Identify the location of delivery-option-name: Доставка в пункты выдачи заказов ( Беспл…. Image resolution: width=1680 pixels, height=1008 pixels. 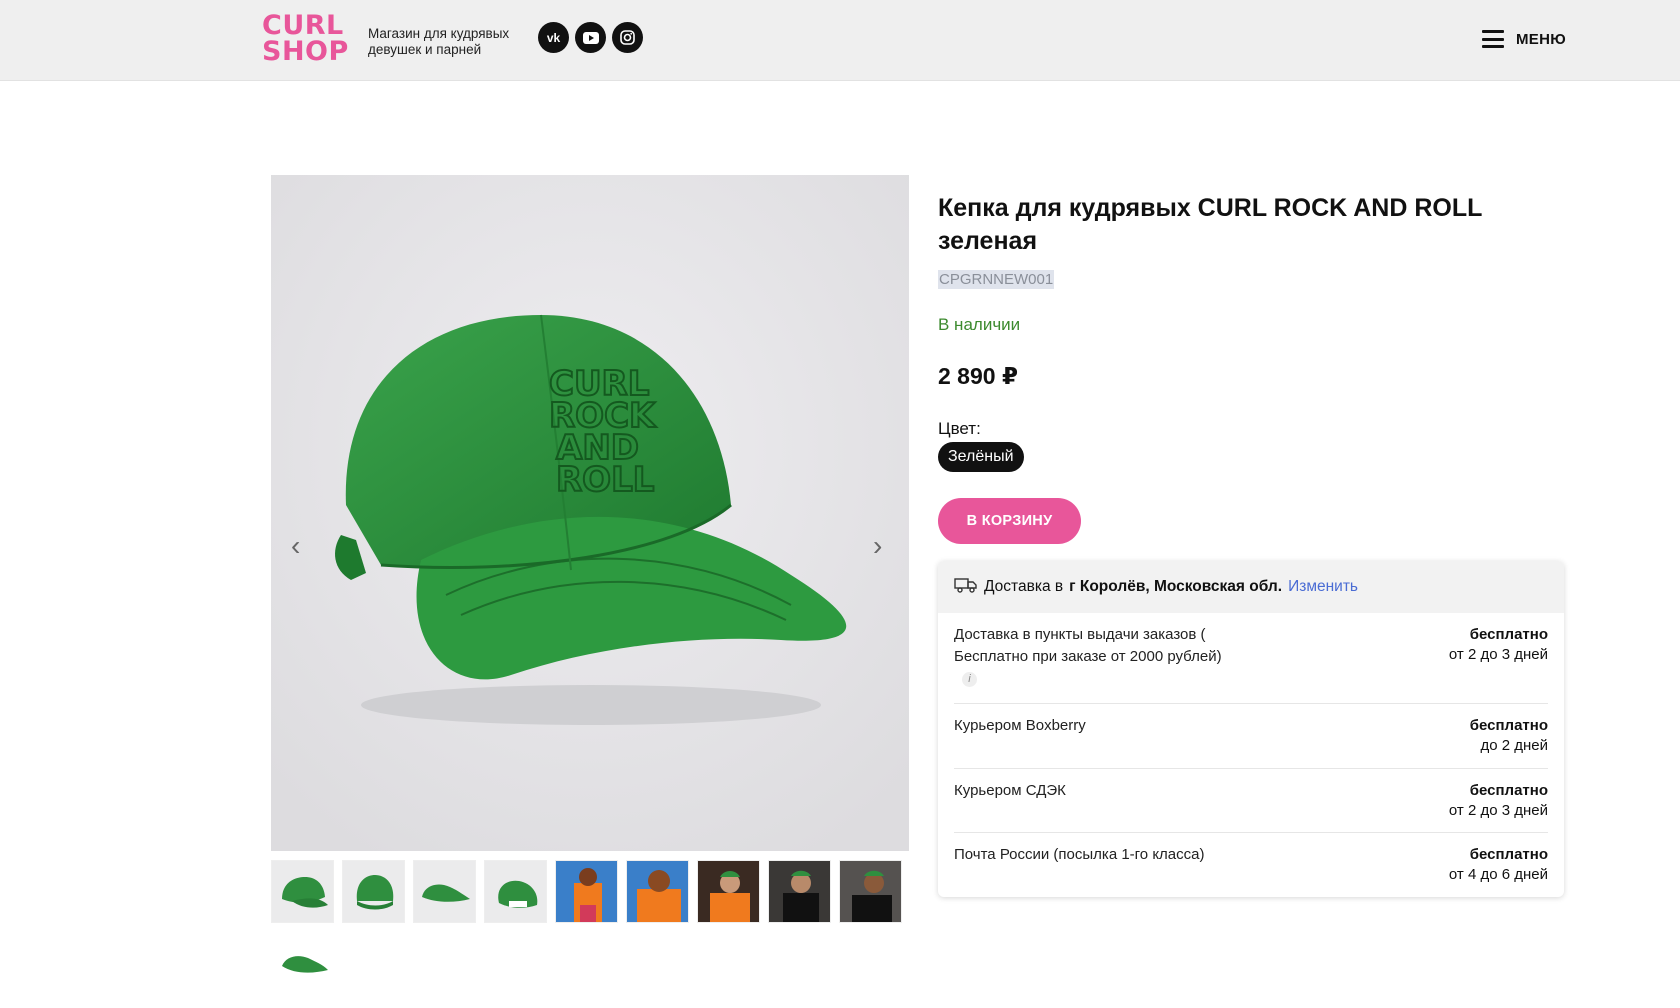
(1088, 656).